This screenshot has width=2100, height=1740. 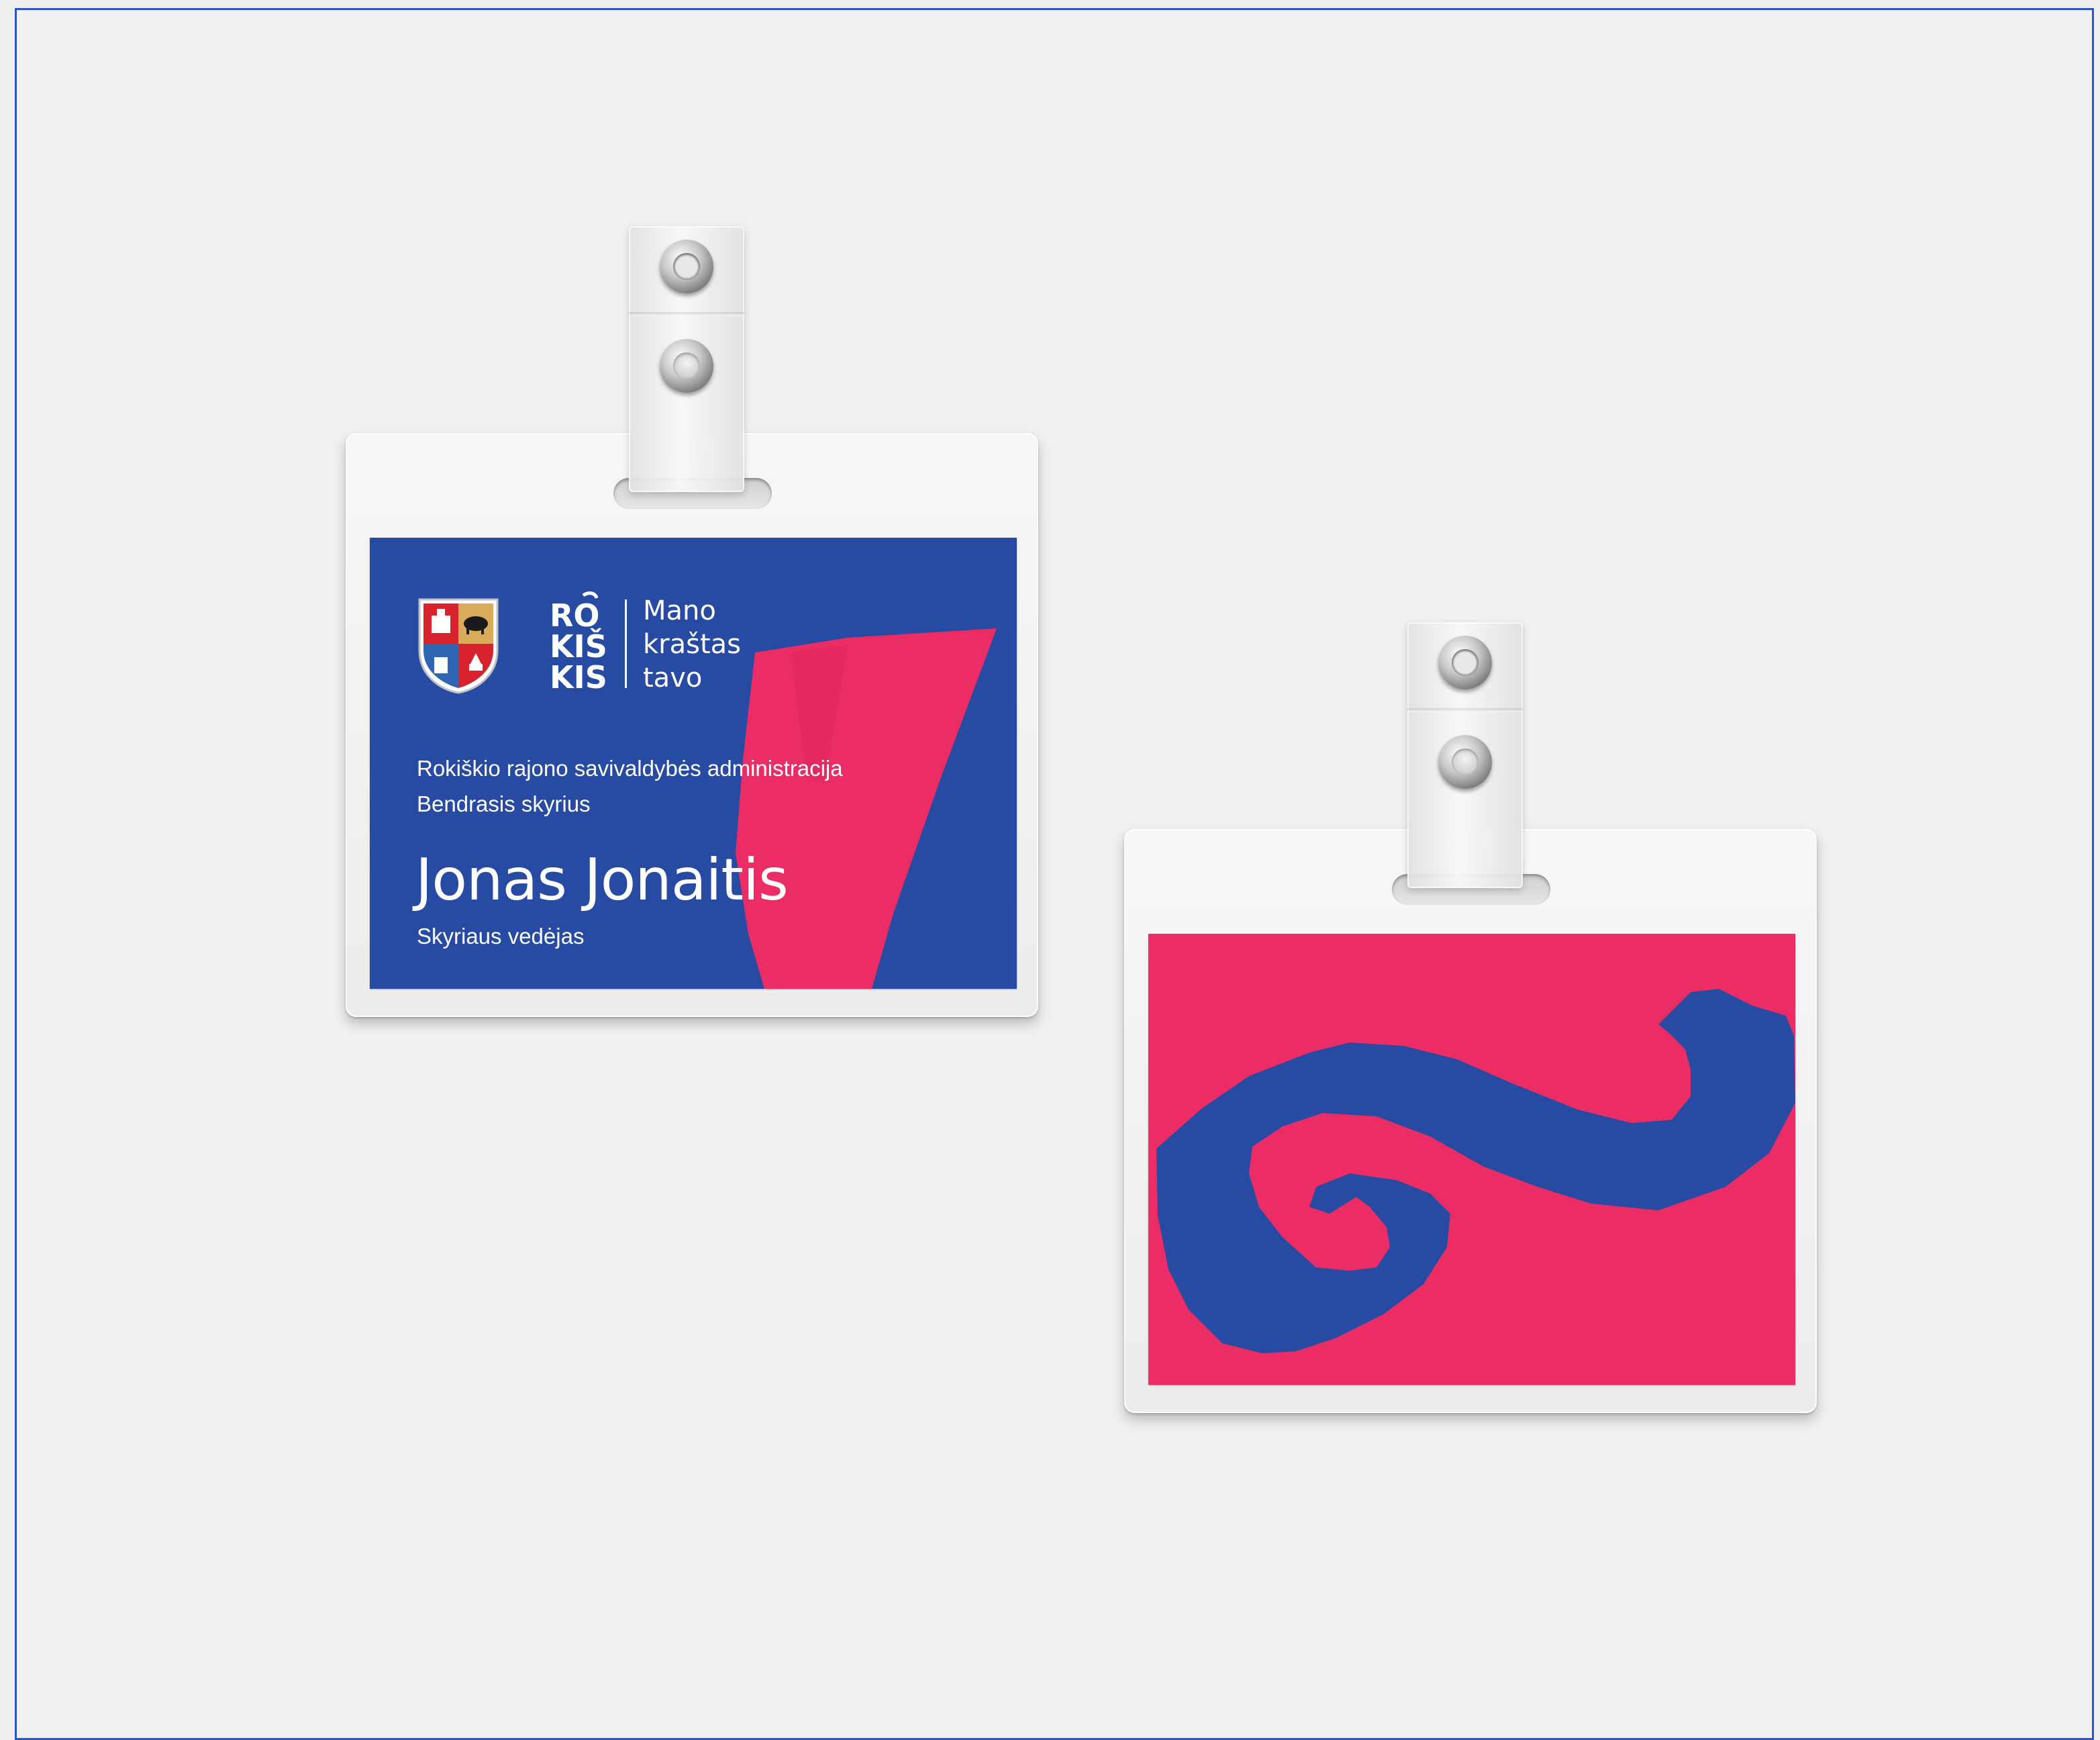 I want to click on badge-clip-front, so click(x=686, y=359).